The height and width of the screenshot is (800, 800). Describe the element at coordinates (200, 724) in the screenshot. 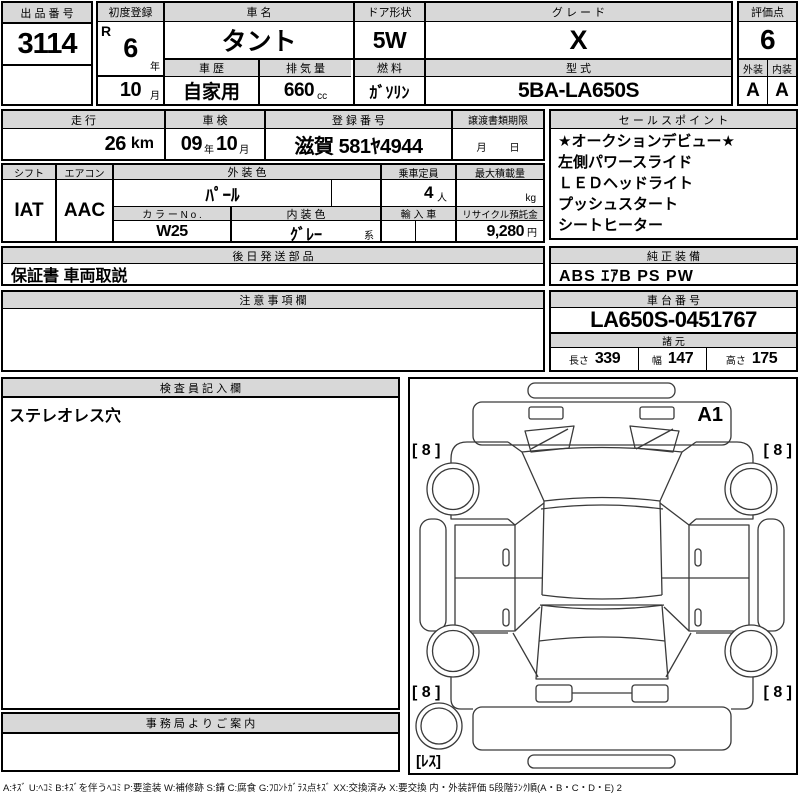

I see `office-label: 事 務 局 よ り ご 案 内` at that location.